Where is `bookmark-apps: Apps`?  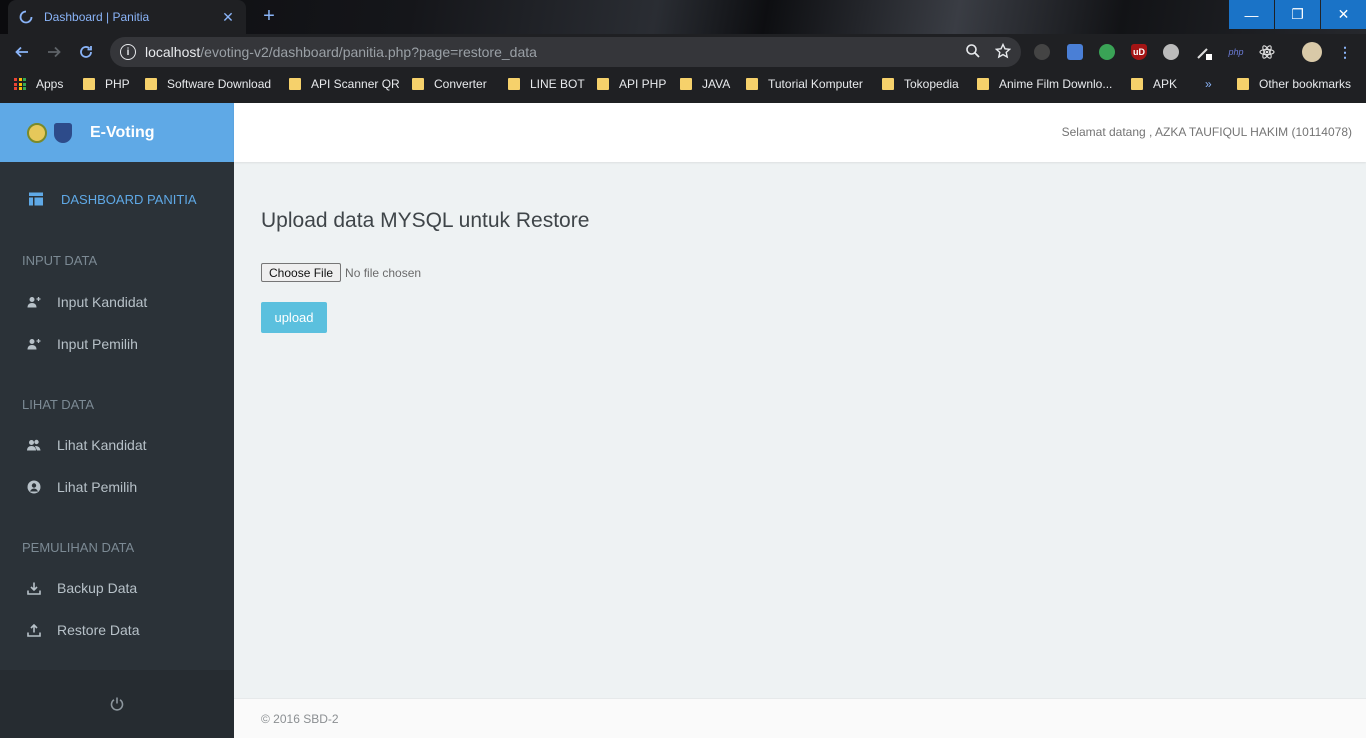 bookmark-apps: Apps is located at coordinates (38, 84).